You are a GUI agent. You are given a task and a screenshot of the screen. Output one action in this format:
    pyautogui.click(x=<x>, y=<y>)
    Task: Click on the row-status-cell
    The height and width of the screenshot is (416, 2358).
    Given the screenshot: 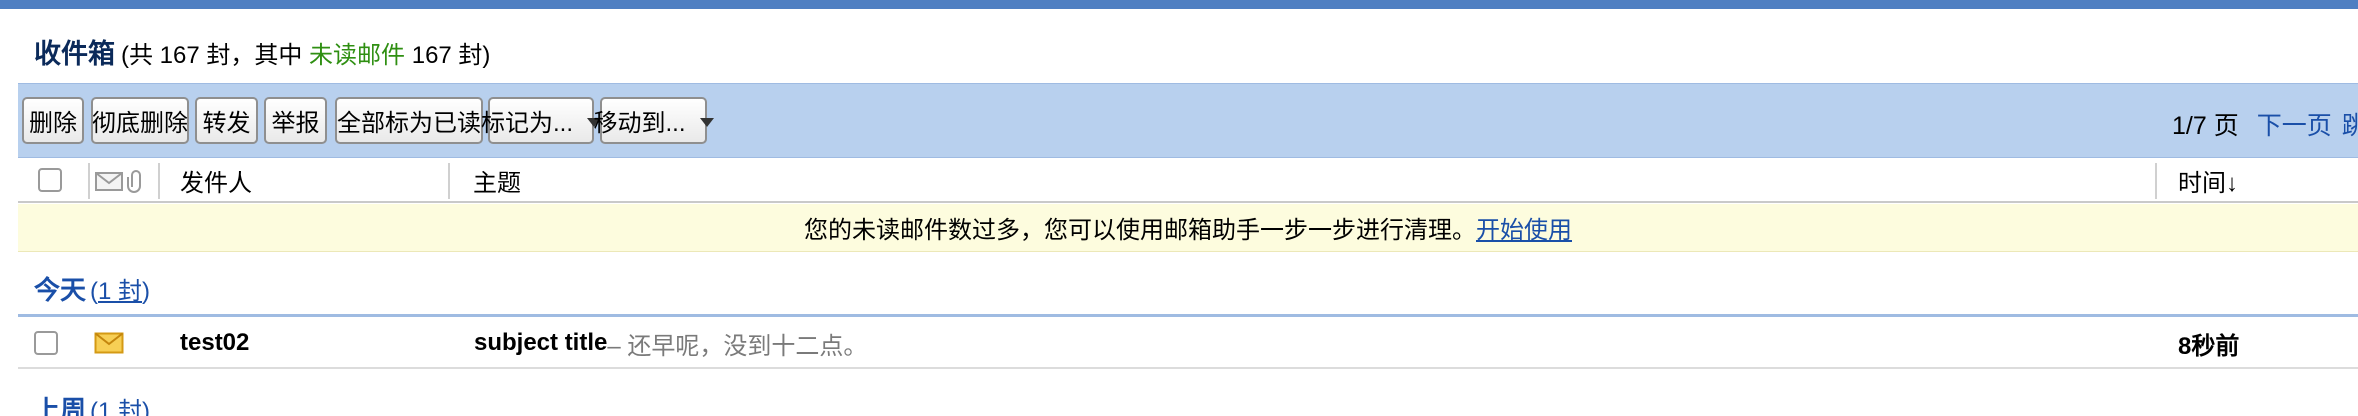 What is the action you would take?
    pyautogui.click(x=109, y=343)
    